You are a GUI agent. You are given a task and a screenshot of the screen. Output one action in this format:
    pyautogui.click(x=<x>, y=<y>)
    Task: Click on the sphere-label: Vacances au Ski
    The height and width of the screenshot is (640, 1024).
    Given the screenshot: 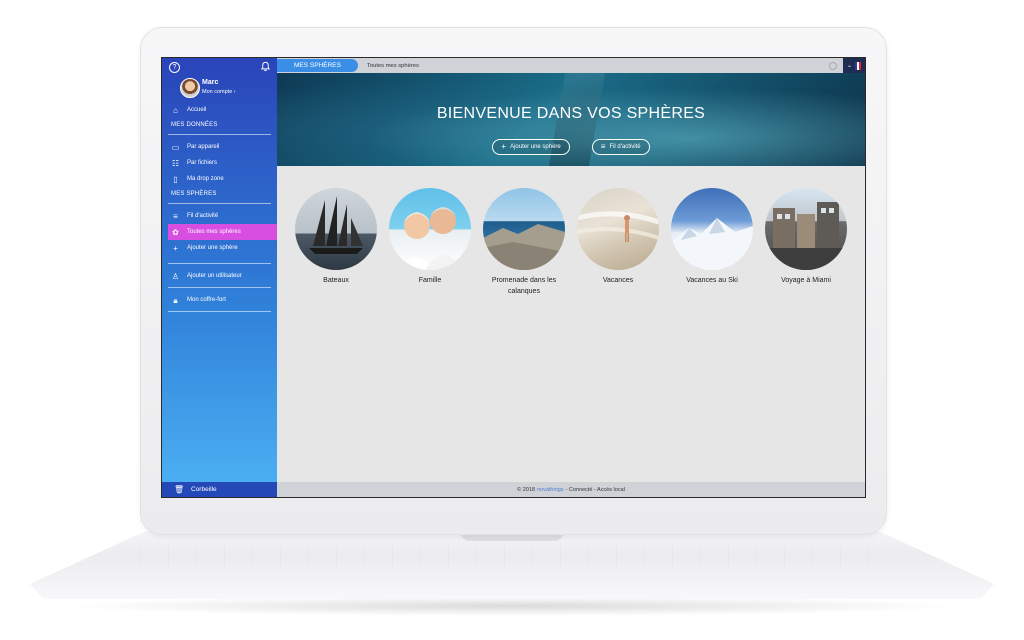 What is the action you would take?
    pyautogui.click(x=712, y=280)
    